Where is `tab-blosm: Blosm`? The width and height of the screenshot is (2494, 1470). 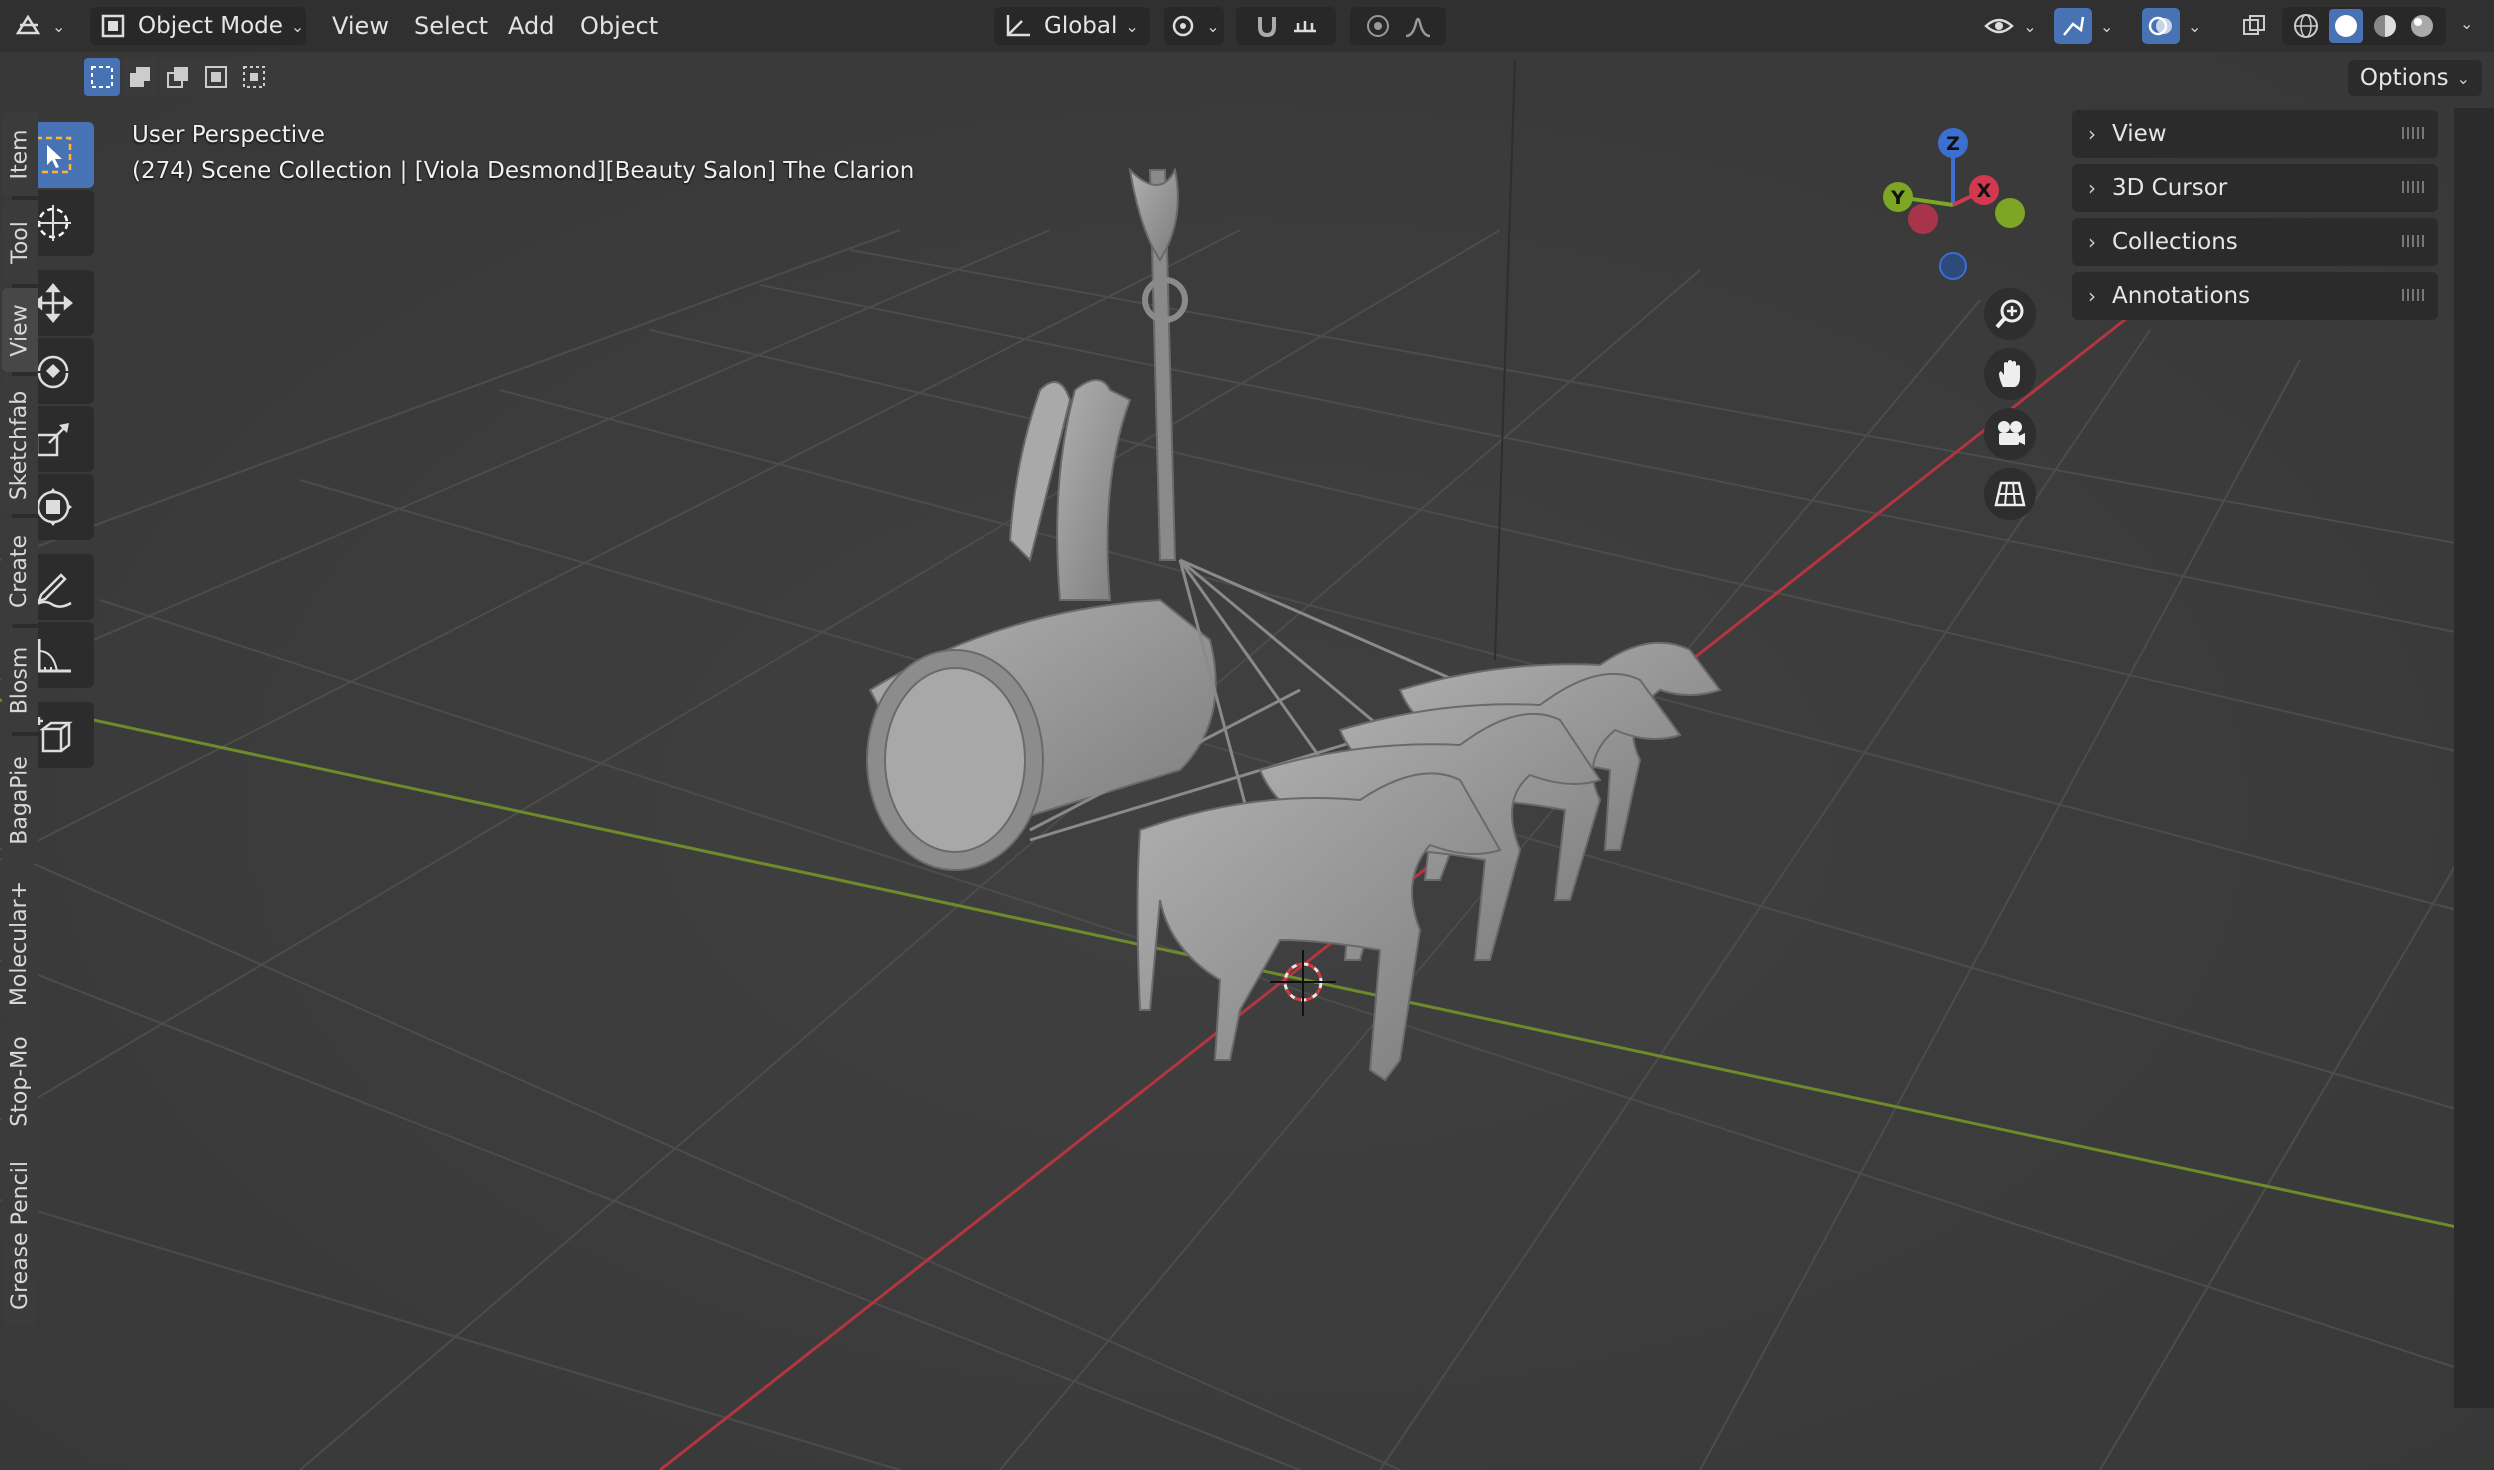 tab-blosm: Blosm is located at coordinates (20, 680).